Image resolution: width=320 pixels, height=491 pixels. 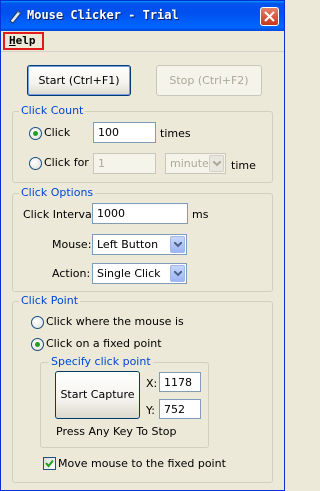 What do you see at coordinates (142, 463) in the screenshot?
I see `move-mouse-label: Move mouse to the fixed point` at bounding box center [142, 463].